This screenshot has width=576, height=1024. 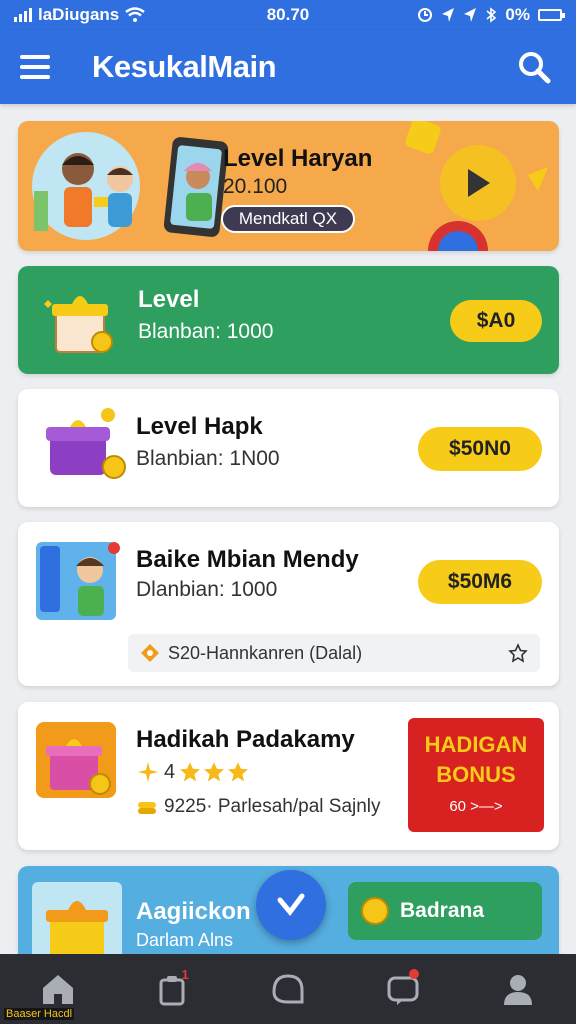 I want to click on card-subtitle: Blanban: 1000, so click(x=206, y=331).